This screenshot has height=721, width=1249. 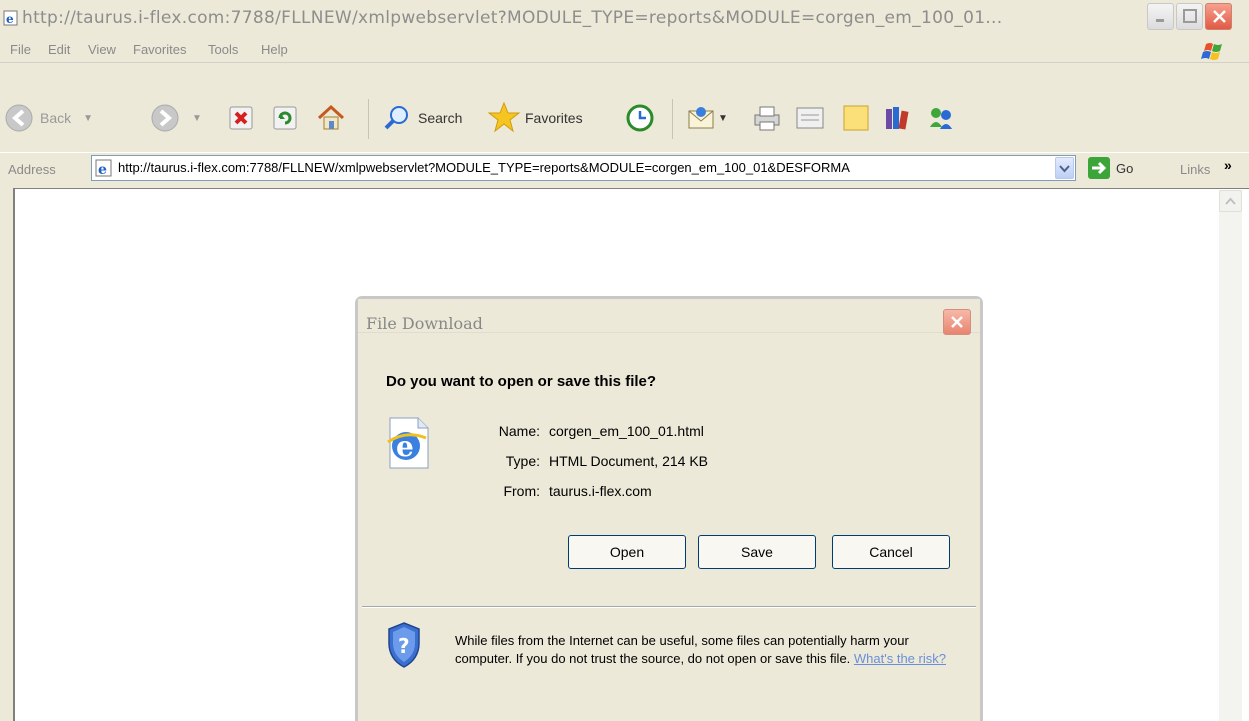 What do you see at coordinates (274, 49) in the screenshot?
I see `menu-help: Help` at bounding box center [274, 49].